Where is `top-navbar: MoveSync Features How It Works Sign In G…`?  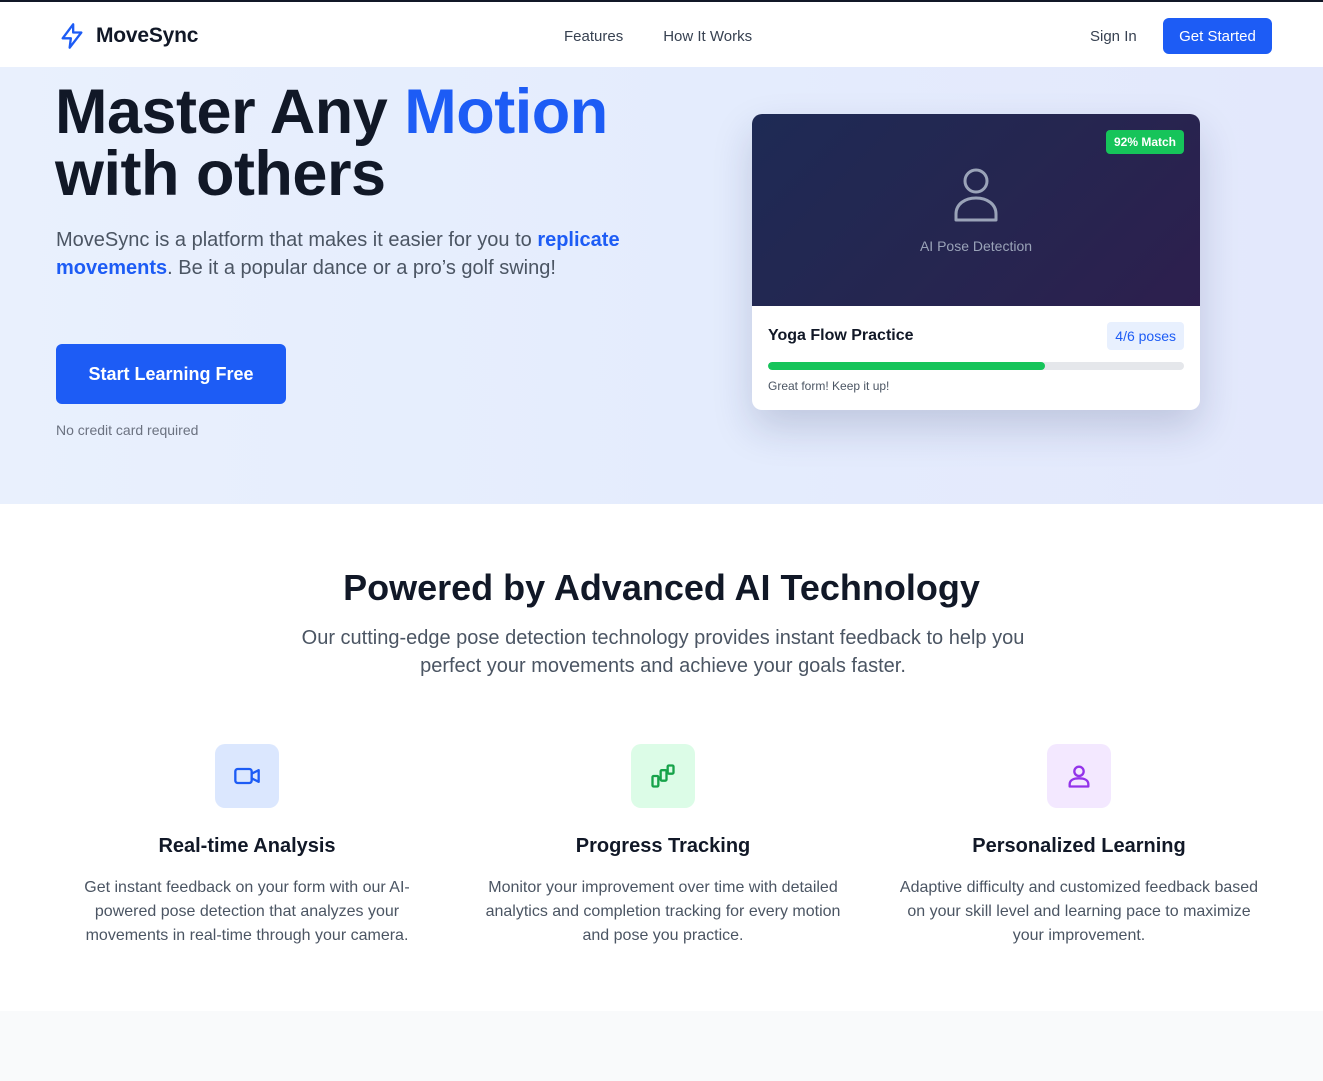 top-navbar: MoveSync Features How It Works Sign In G… is located at coordinates (661, 36).